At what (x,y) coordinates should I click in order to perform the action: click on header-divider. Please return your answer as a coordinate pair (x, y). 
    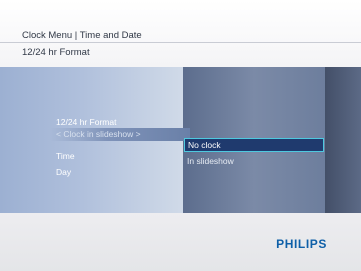
    Looking at the image, I should click on (180, 42).